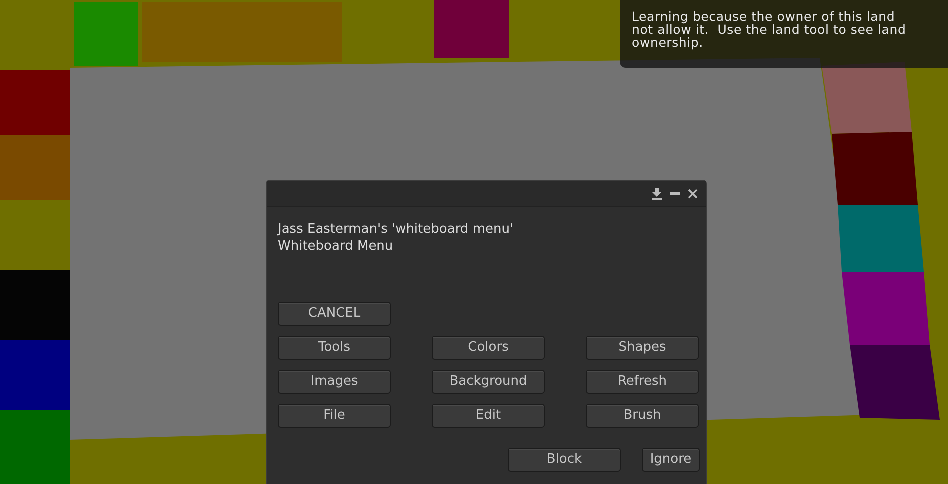  Describe the element at coordinates (642, 416) in the screenshot. I see `dialog-button: Brush` at that location.